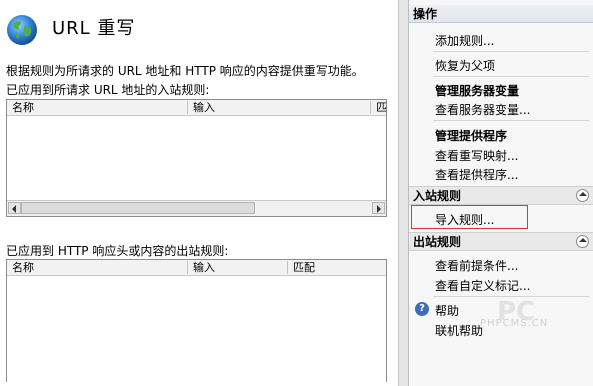  I want to click on inbound-rules-section-header: 入站规则, so click(501, 195).